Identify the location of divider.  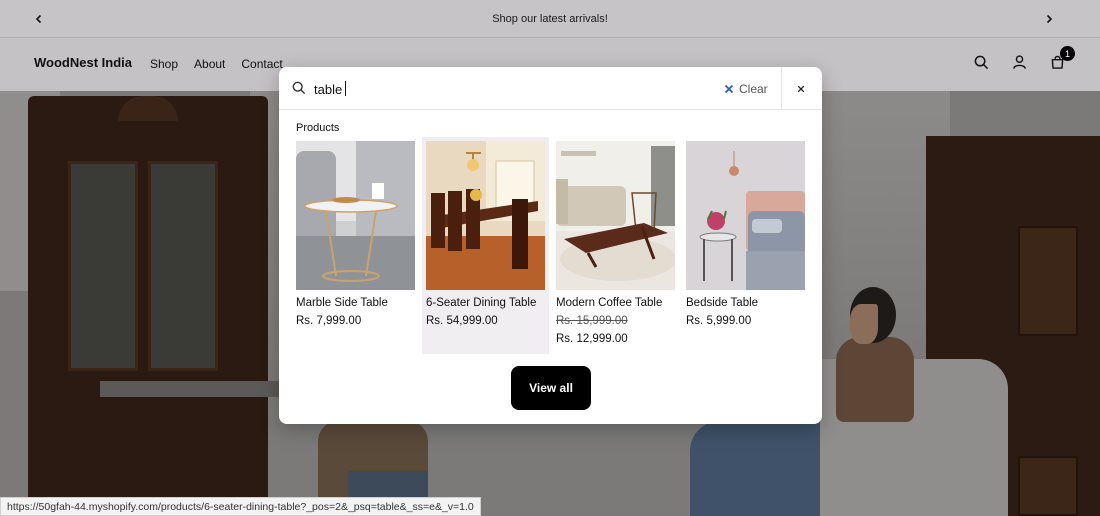
(781, 88).